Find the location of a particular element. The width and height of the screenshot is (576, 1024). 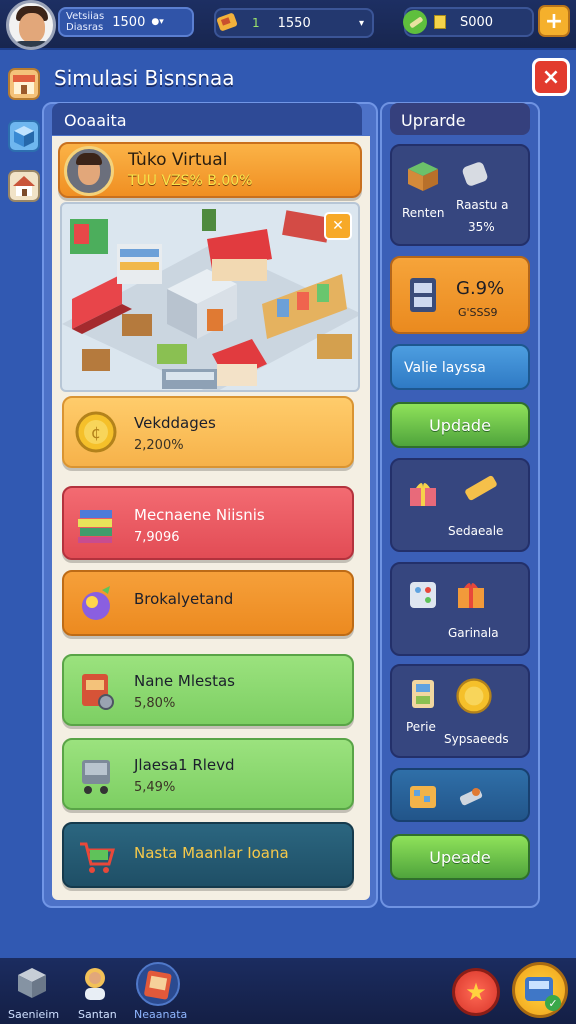

list-item: Nane Mlestas 5,80% is located at coordinates (208, 690).